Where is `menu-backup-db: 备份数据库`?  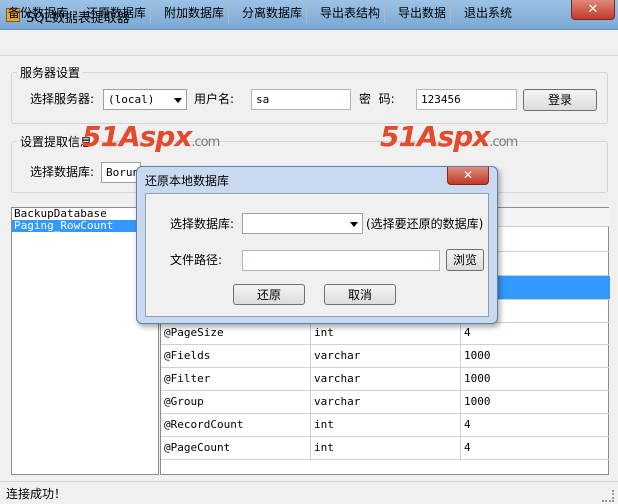 menu-backup-db: 备份数据库 is located at coordinates (39, 13).